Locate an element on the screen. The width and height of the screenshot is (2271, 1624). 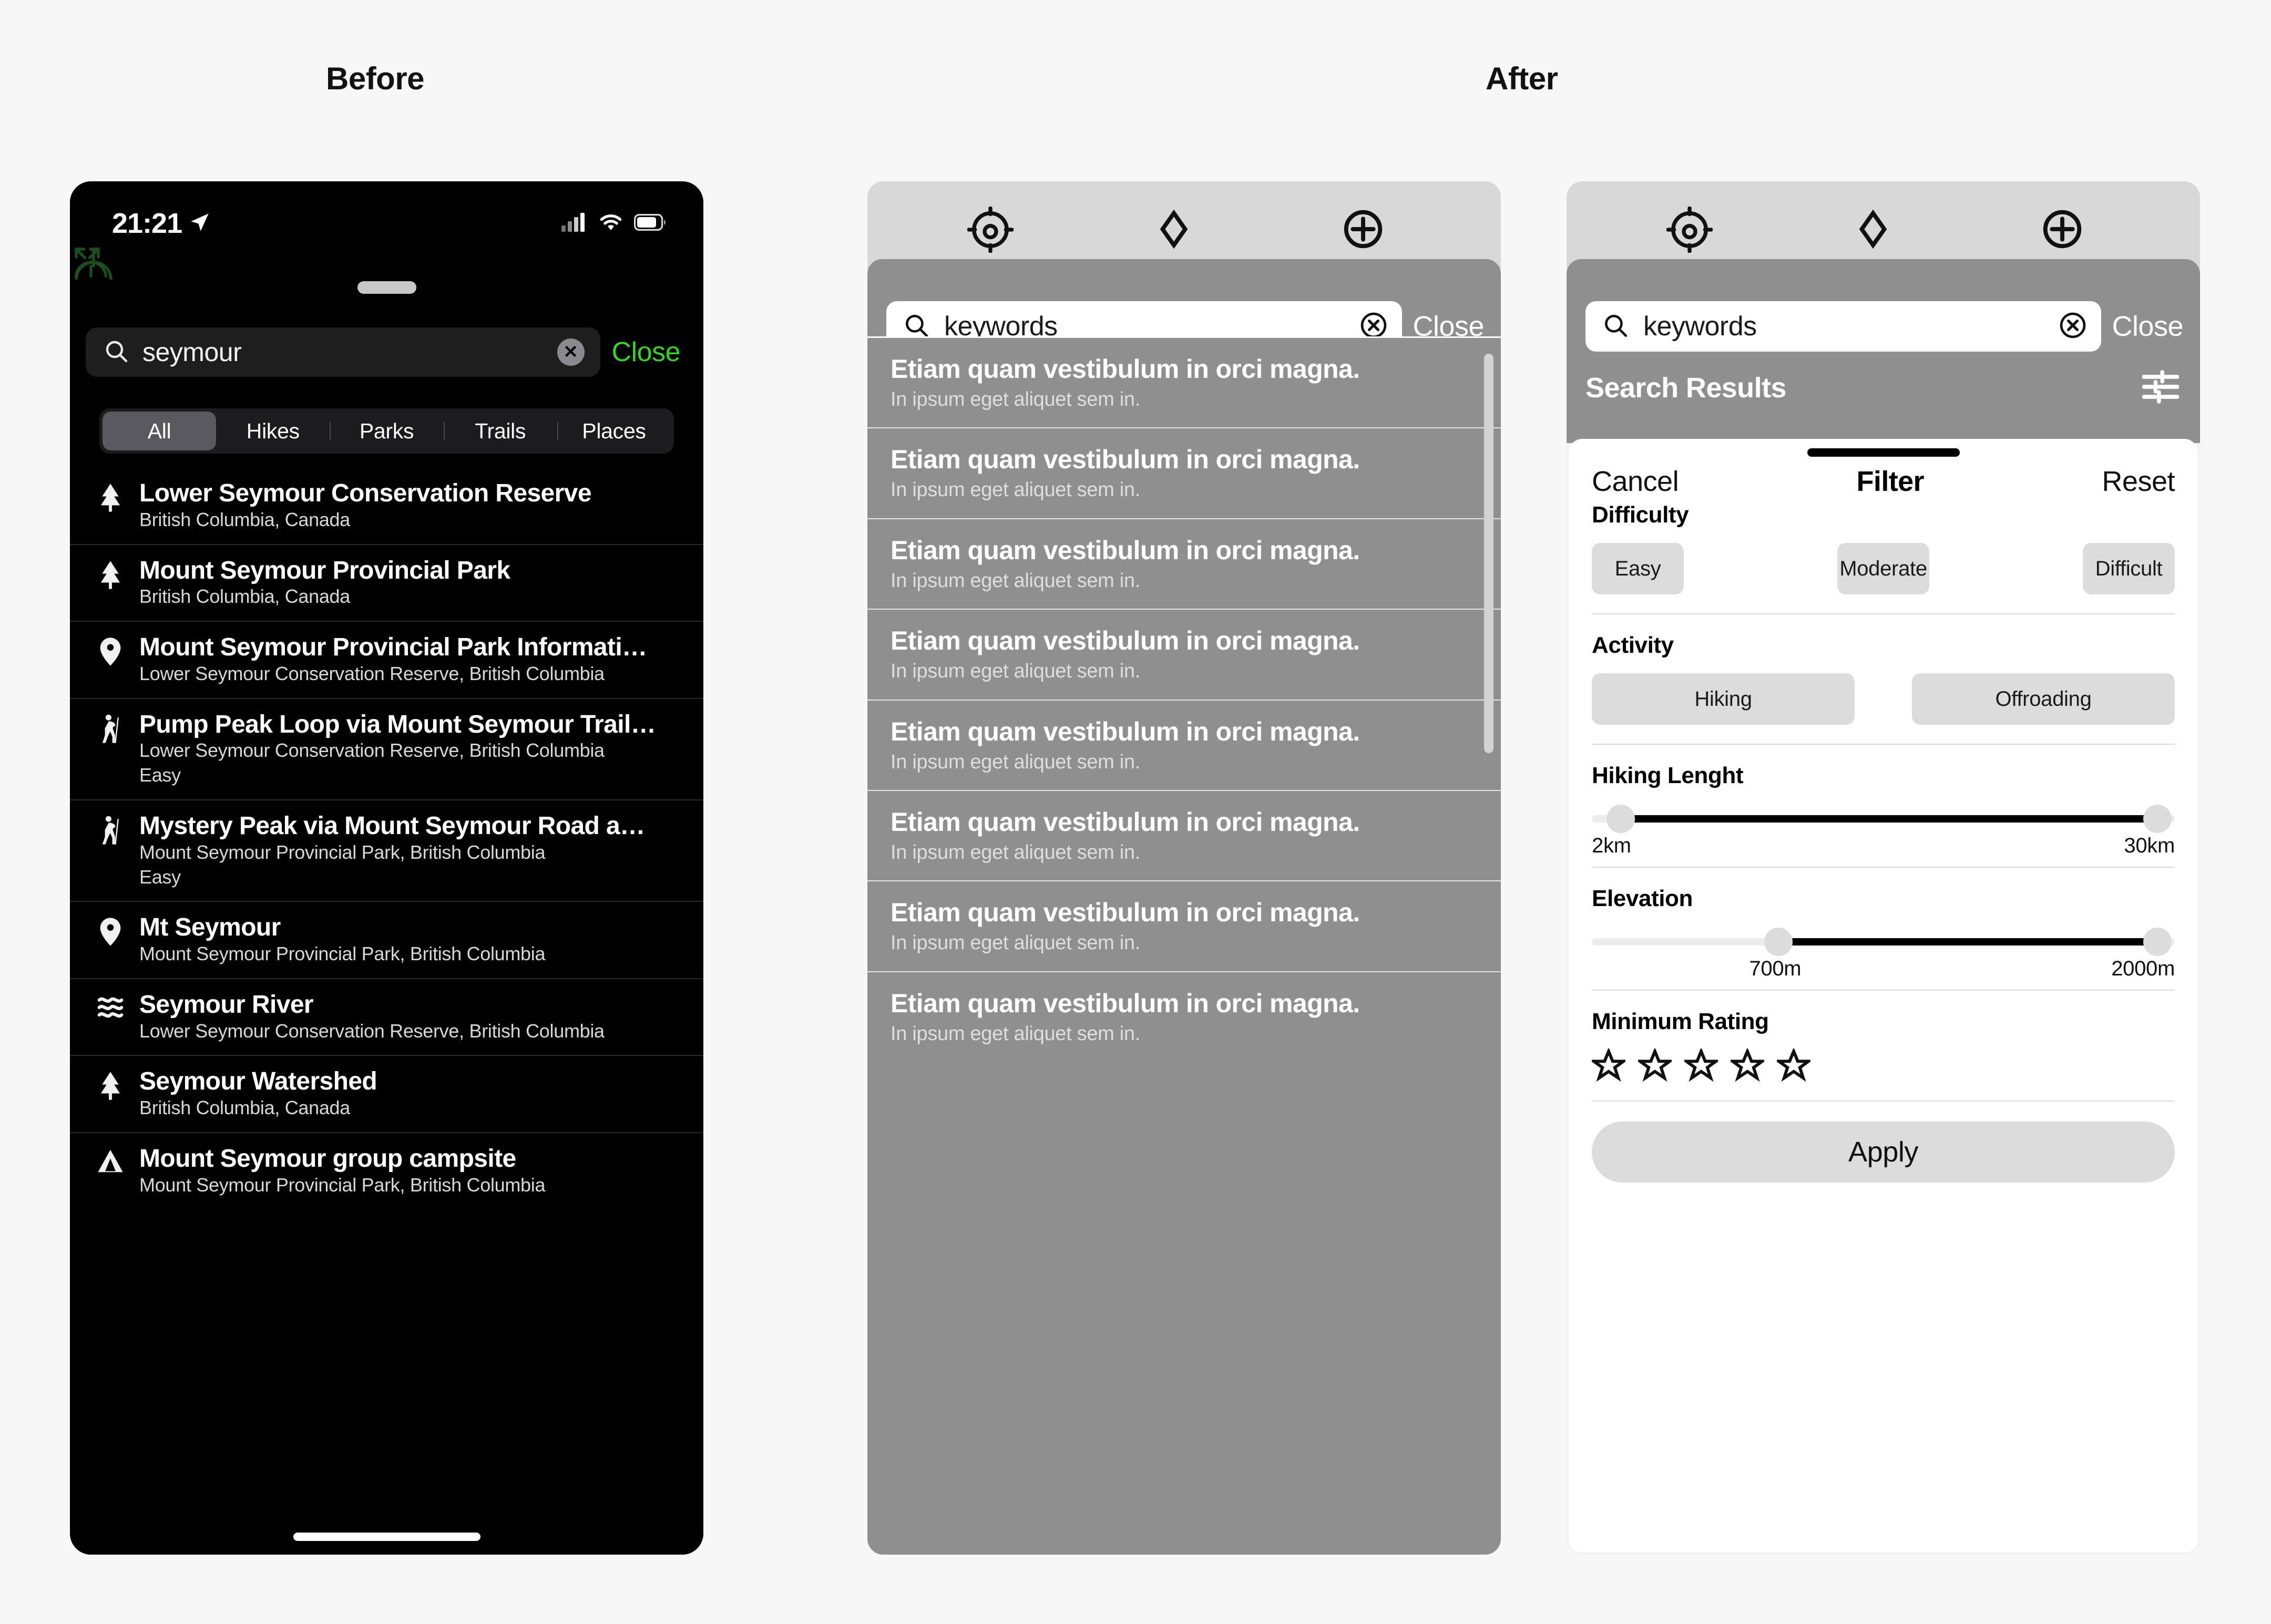
filter-segmented-control: All Hikes Parks Trails Places is located at coordinates (386, 431).